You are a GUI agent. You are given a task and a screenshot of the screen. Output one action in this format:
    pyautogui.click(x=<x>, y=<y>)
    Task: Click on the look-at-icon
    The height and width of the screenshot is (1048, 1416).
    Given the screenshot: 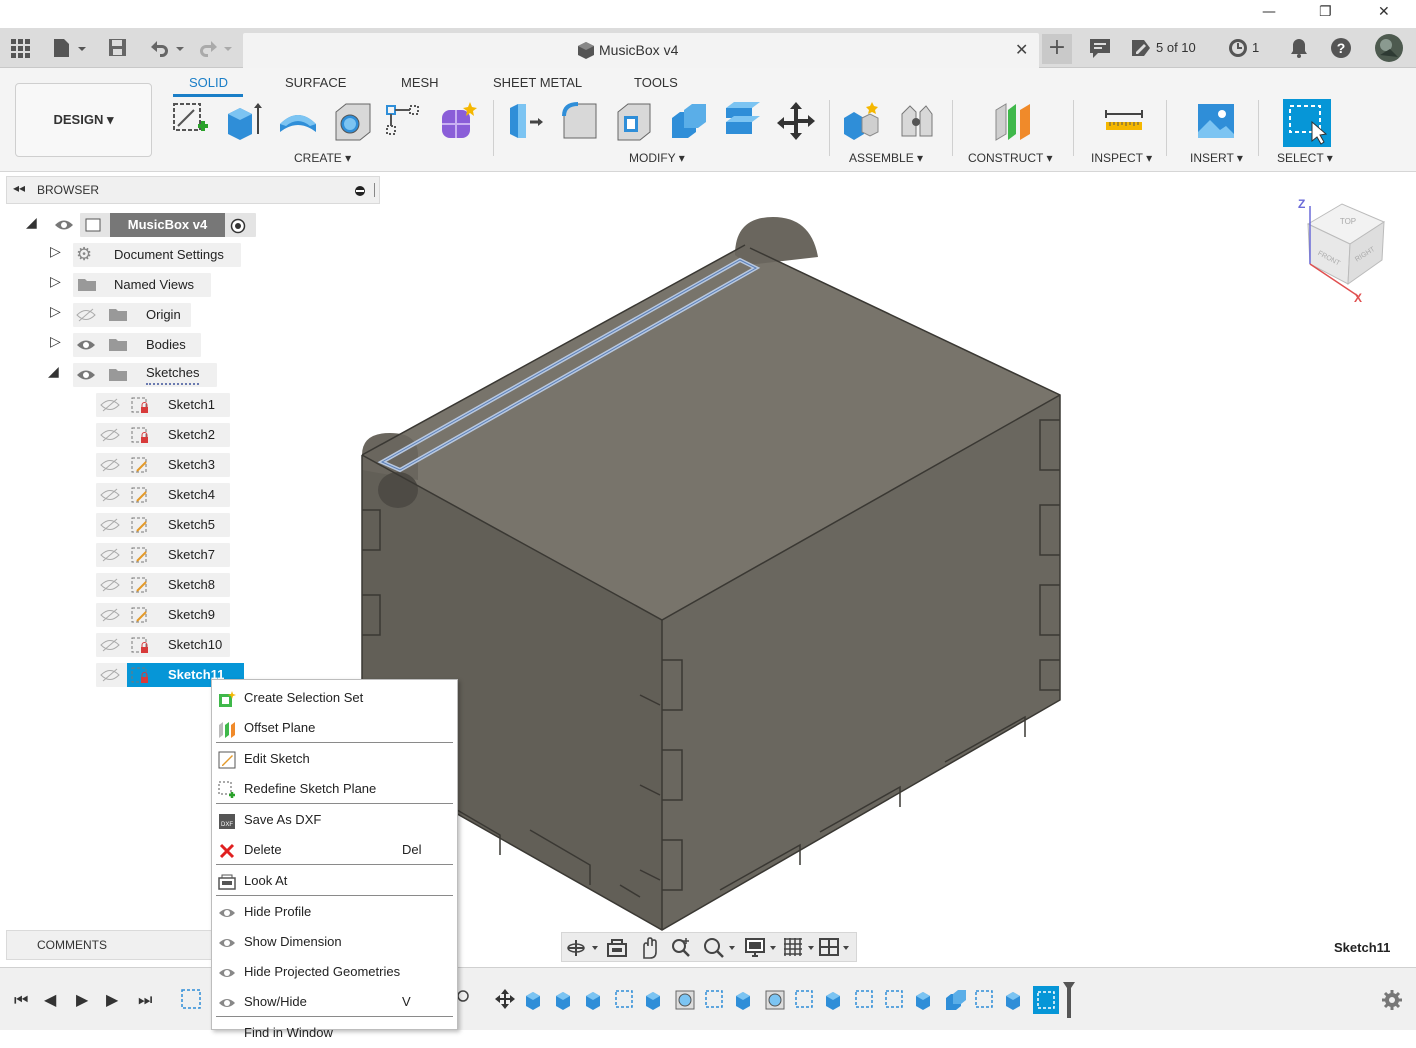 What is the action you would take?
    pyautogui.click(x=617, y=948)
    